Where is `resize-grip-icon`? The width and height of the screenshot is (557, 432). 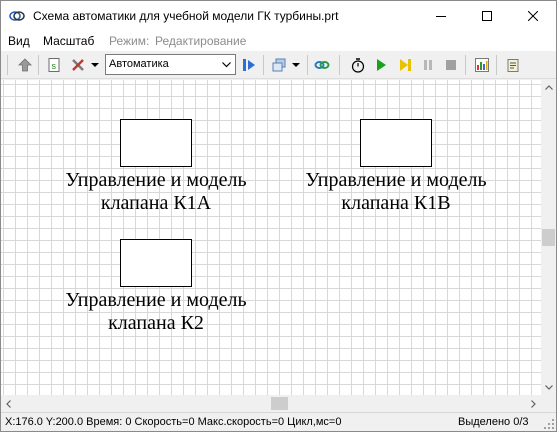 resize-grip-icon is located at coordinates (549, 424).